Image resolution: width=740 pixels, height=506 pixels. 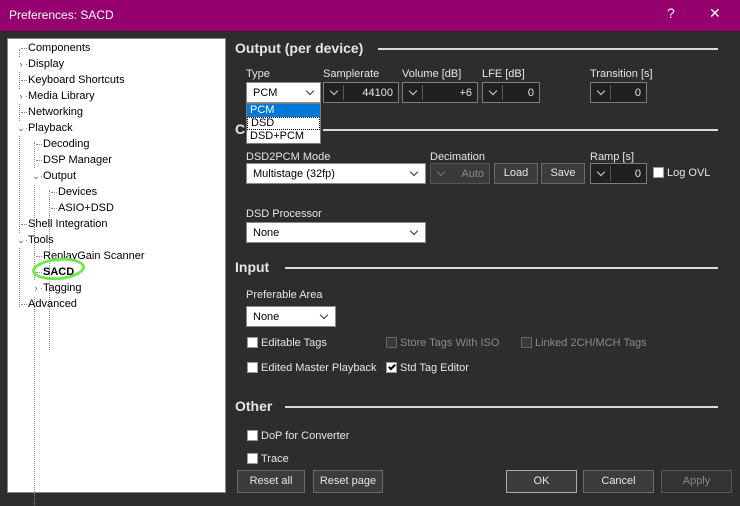 What do you see at coordinates (637, 93) in the screenshot?
I see `transition-value: 0` at bounding box center [637, 93].